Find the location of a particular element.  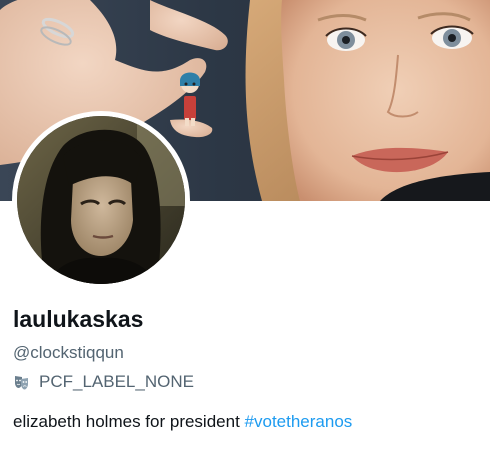

hashtag-link: #votetheranos is located at coordinates (299, 421).